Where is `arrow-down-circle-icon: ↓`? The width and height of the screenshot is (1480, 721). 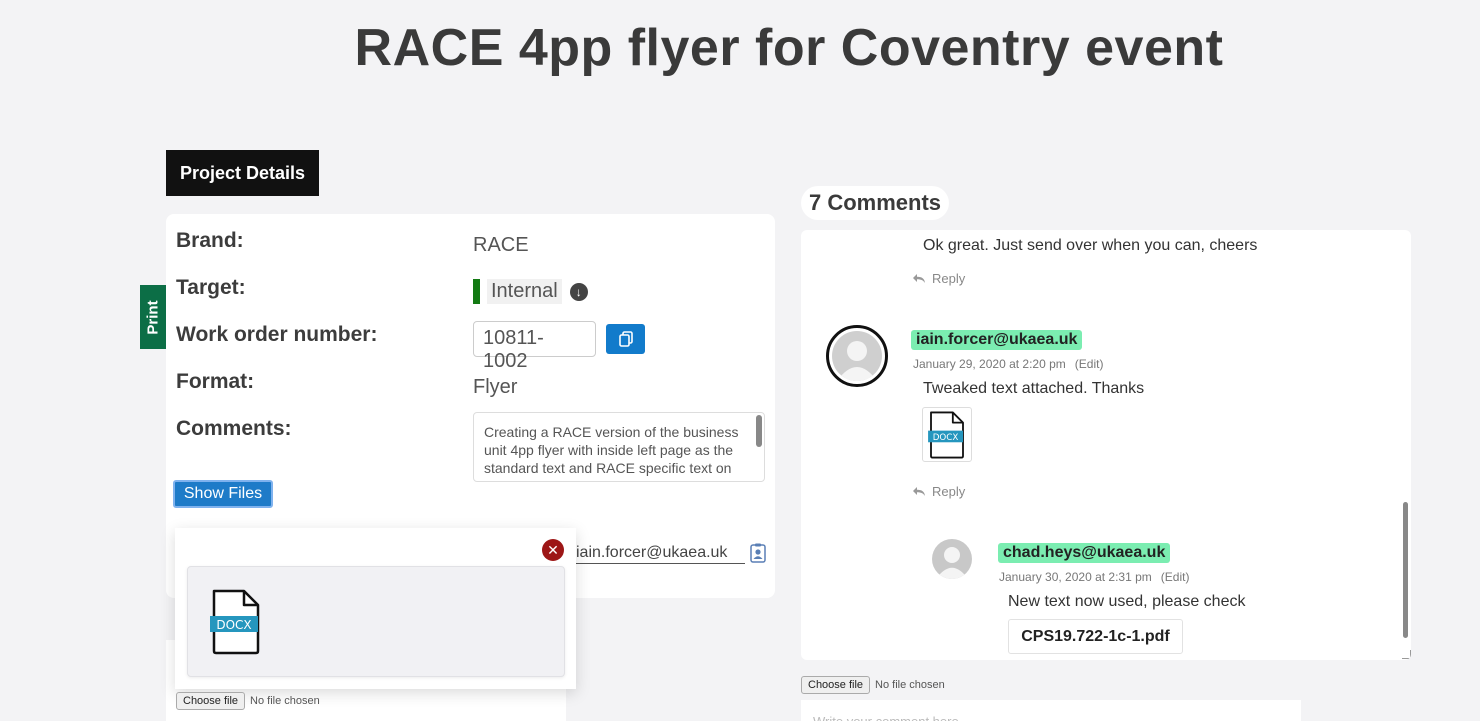 arrow-down-circle-icon: ↓ is located at coordinates (578, 291).